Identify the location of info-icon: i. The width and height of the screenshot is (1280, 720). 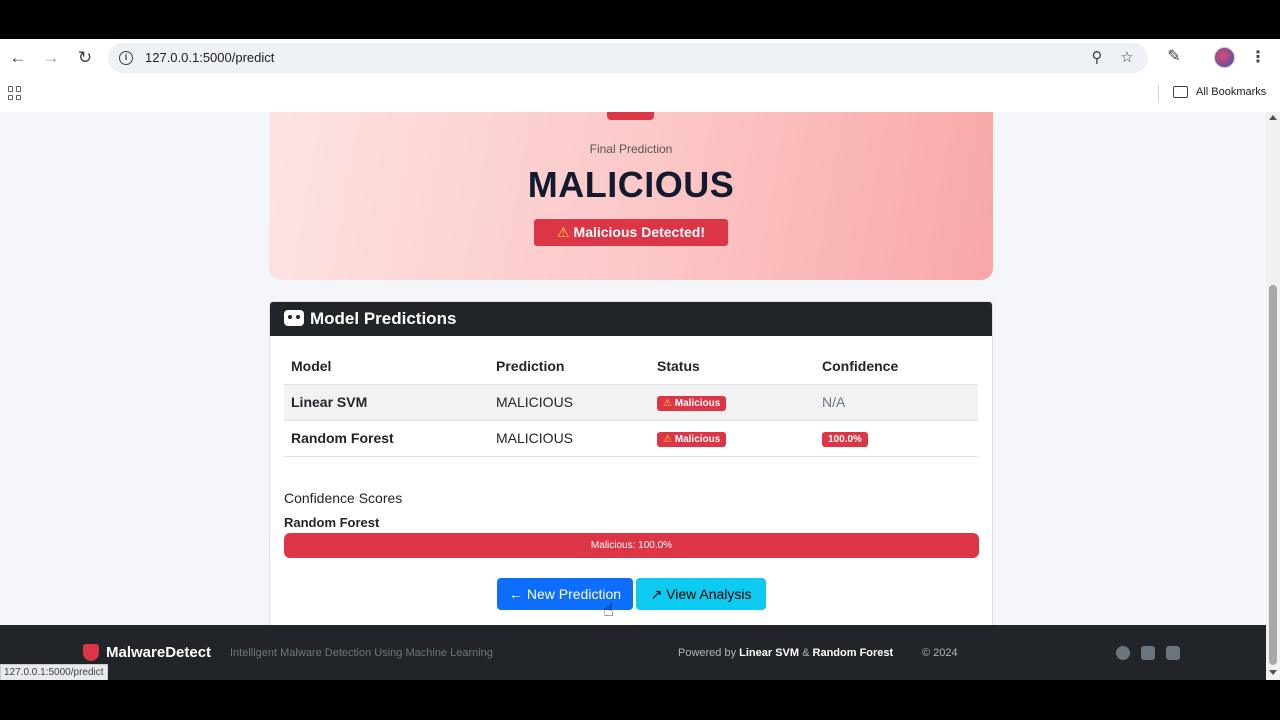
(126, 58).